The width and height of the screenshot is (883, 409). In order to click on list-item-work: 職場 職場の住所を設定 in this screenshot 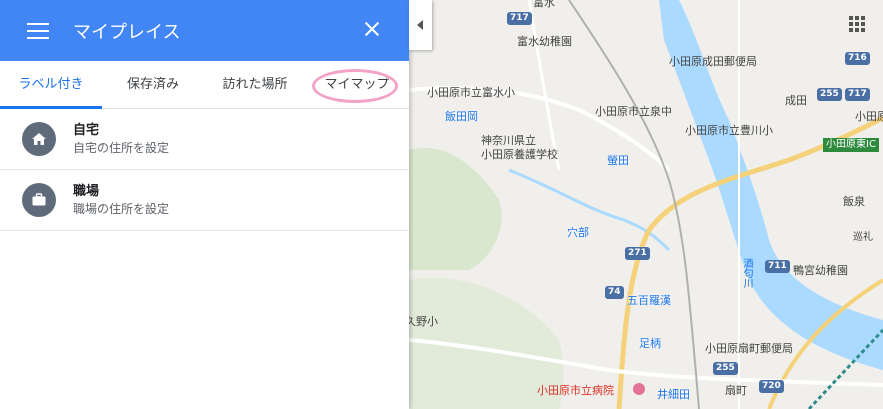, I will do `click(204, 200)`.